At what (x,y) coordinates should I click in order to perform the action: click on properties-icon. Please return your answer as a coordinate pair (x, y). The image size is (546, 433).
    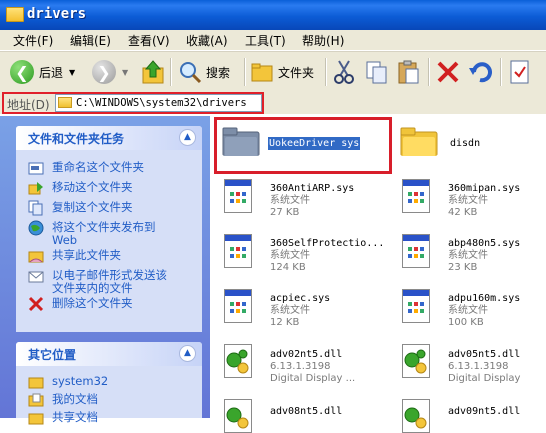
    Looking at the image, I should click on (519, 72).